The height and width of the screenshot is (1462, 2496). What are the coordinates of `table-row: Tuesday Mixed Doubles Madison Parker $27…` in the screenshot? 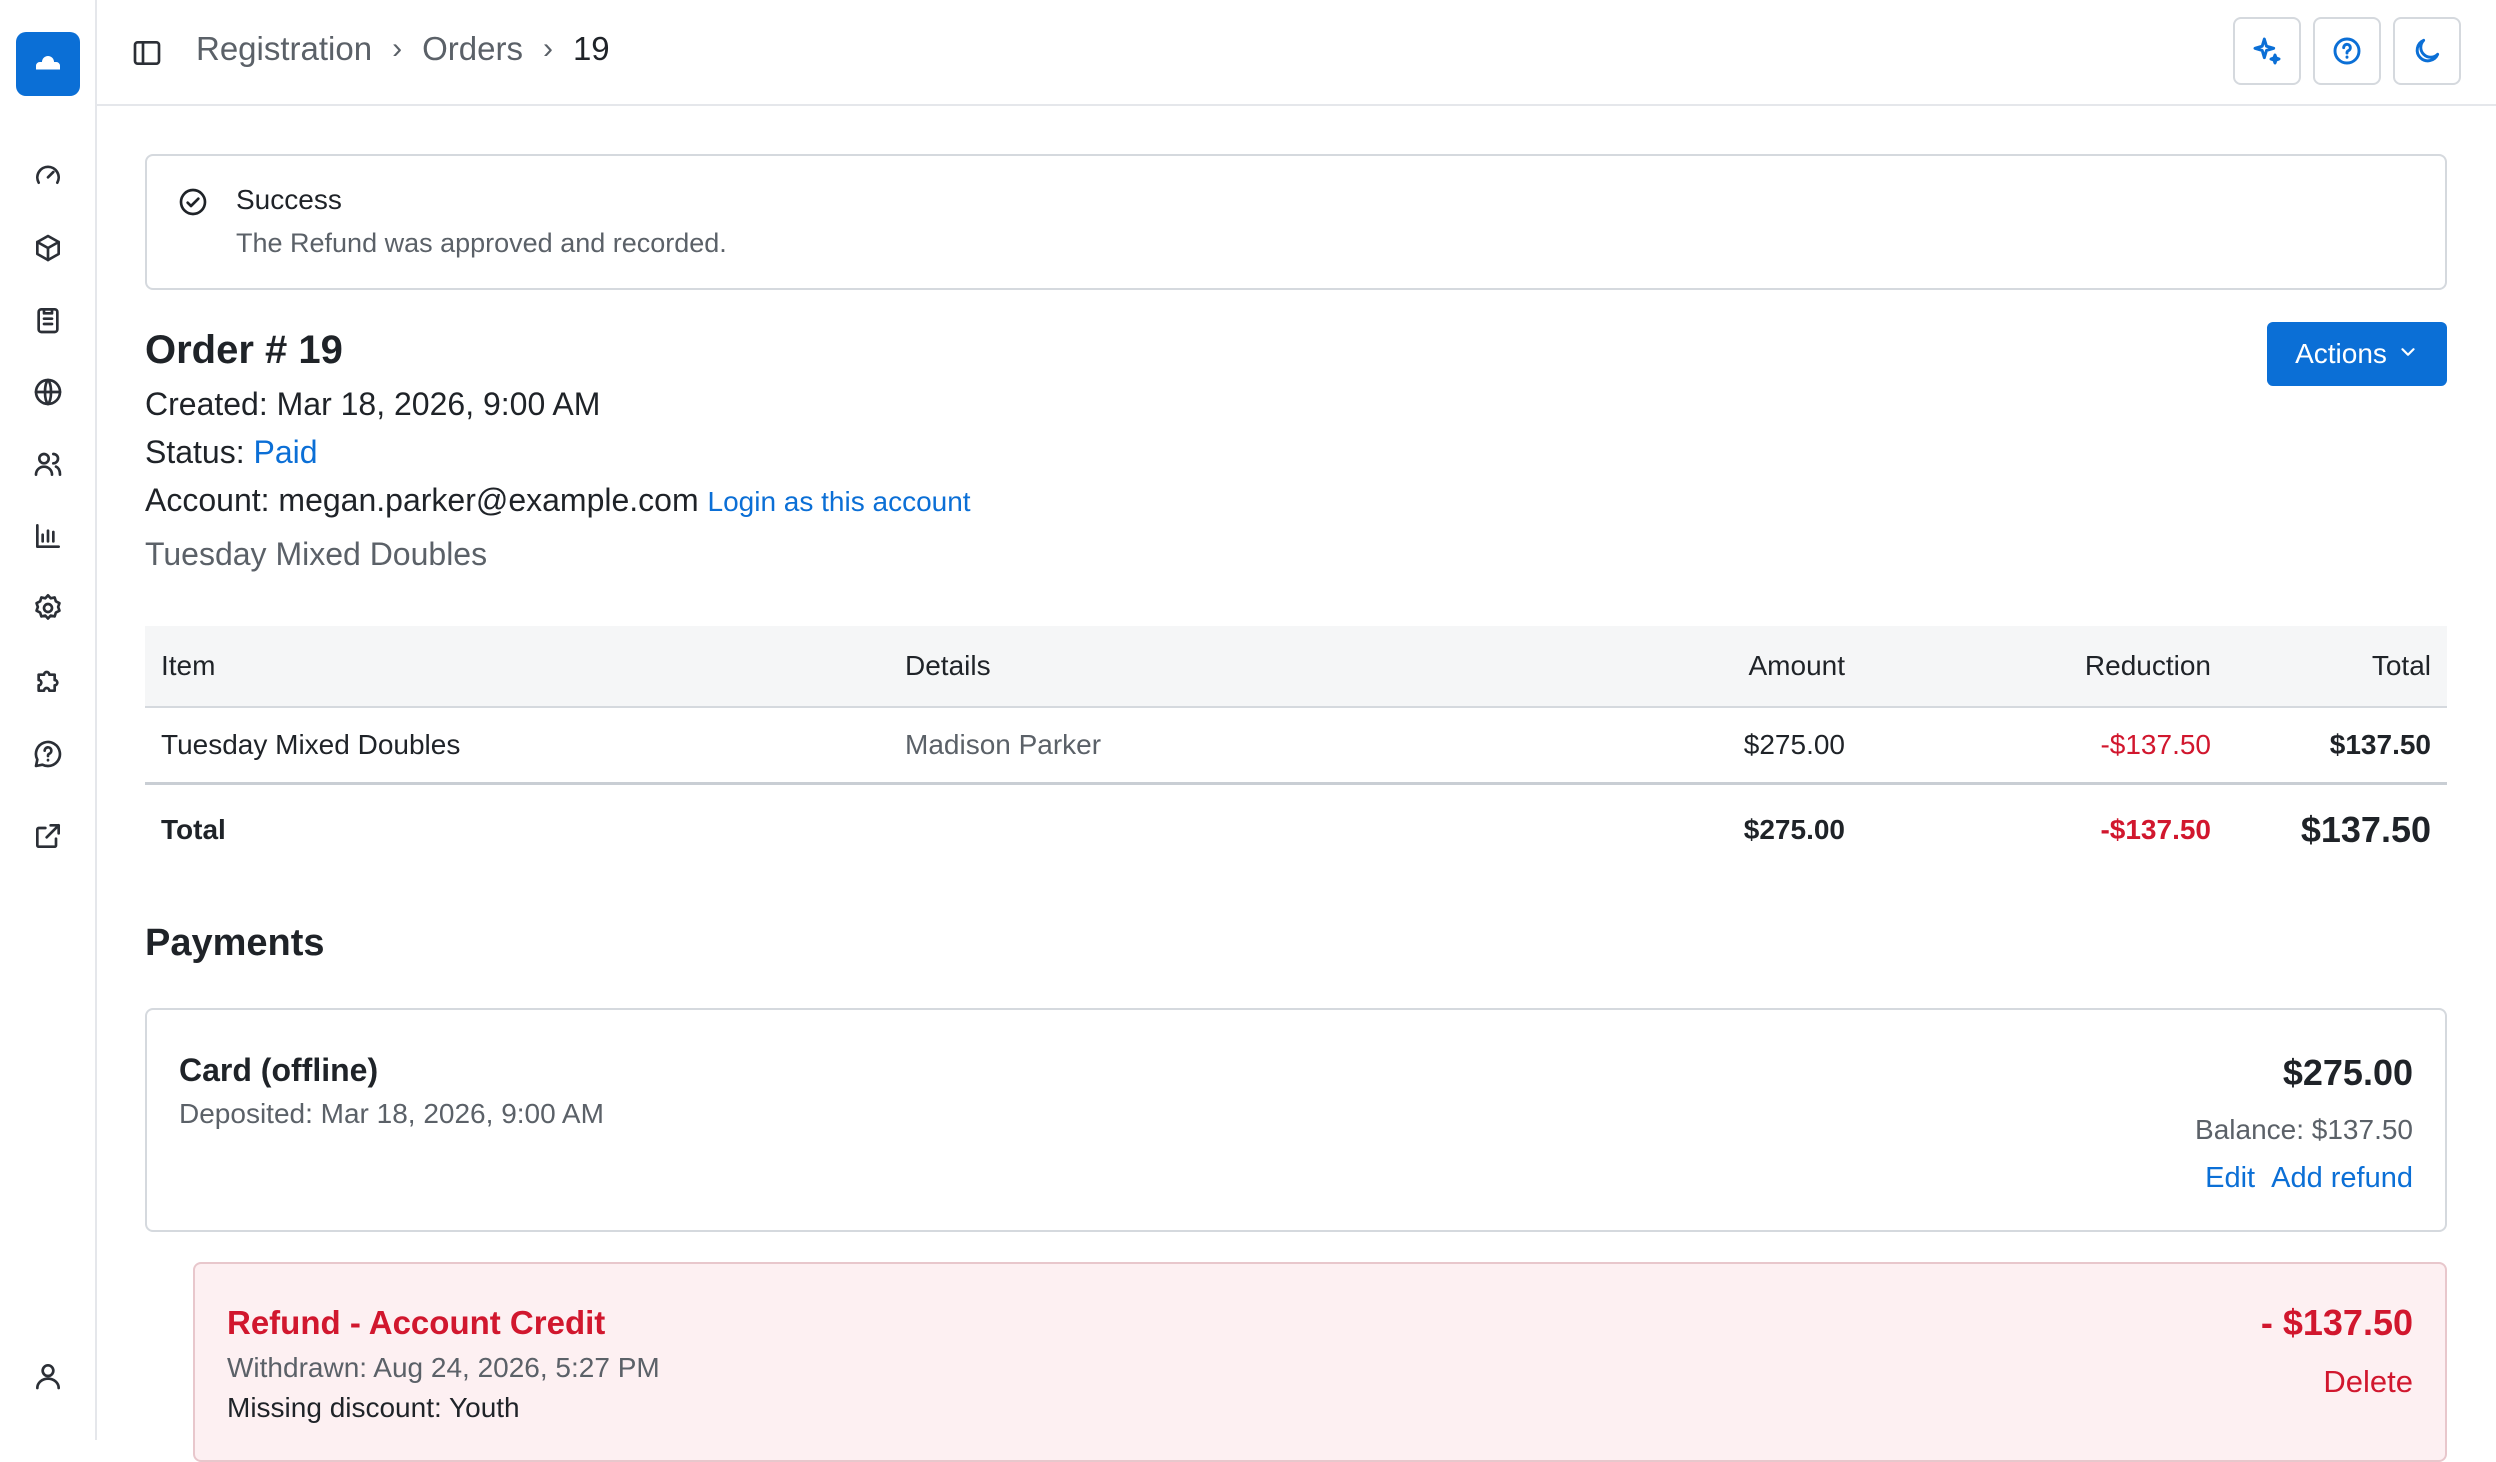 It's located at (1296, 746).